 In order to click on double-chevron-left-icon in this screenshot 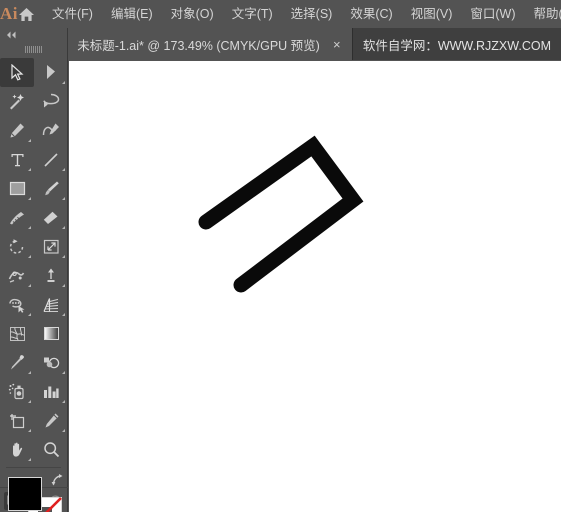, I will do `click(33, 35)`.